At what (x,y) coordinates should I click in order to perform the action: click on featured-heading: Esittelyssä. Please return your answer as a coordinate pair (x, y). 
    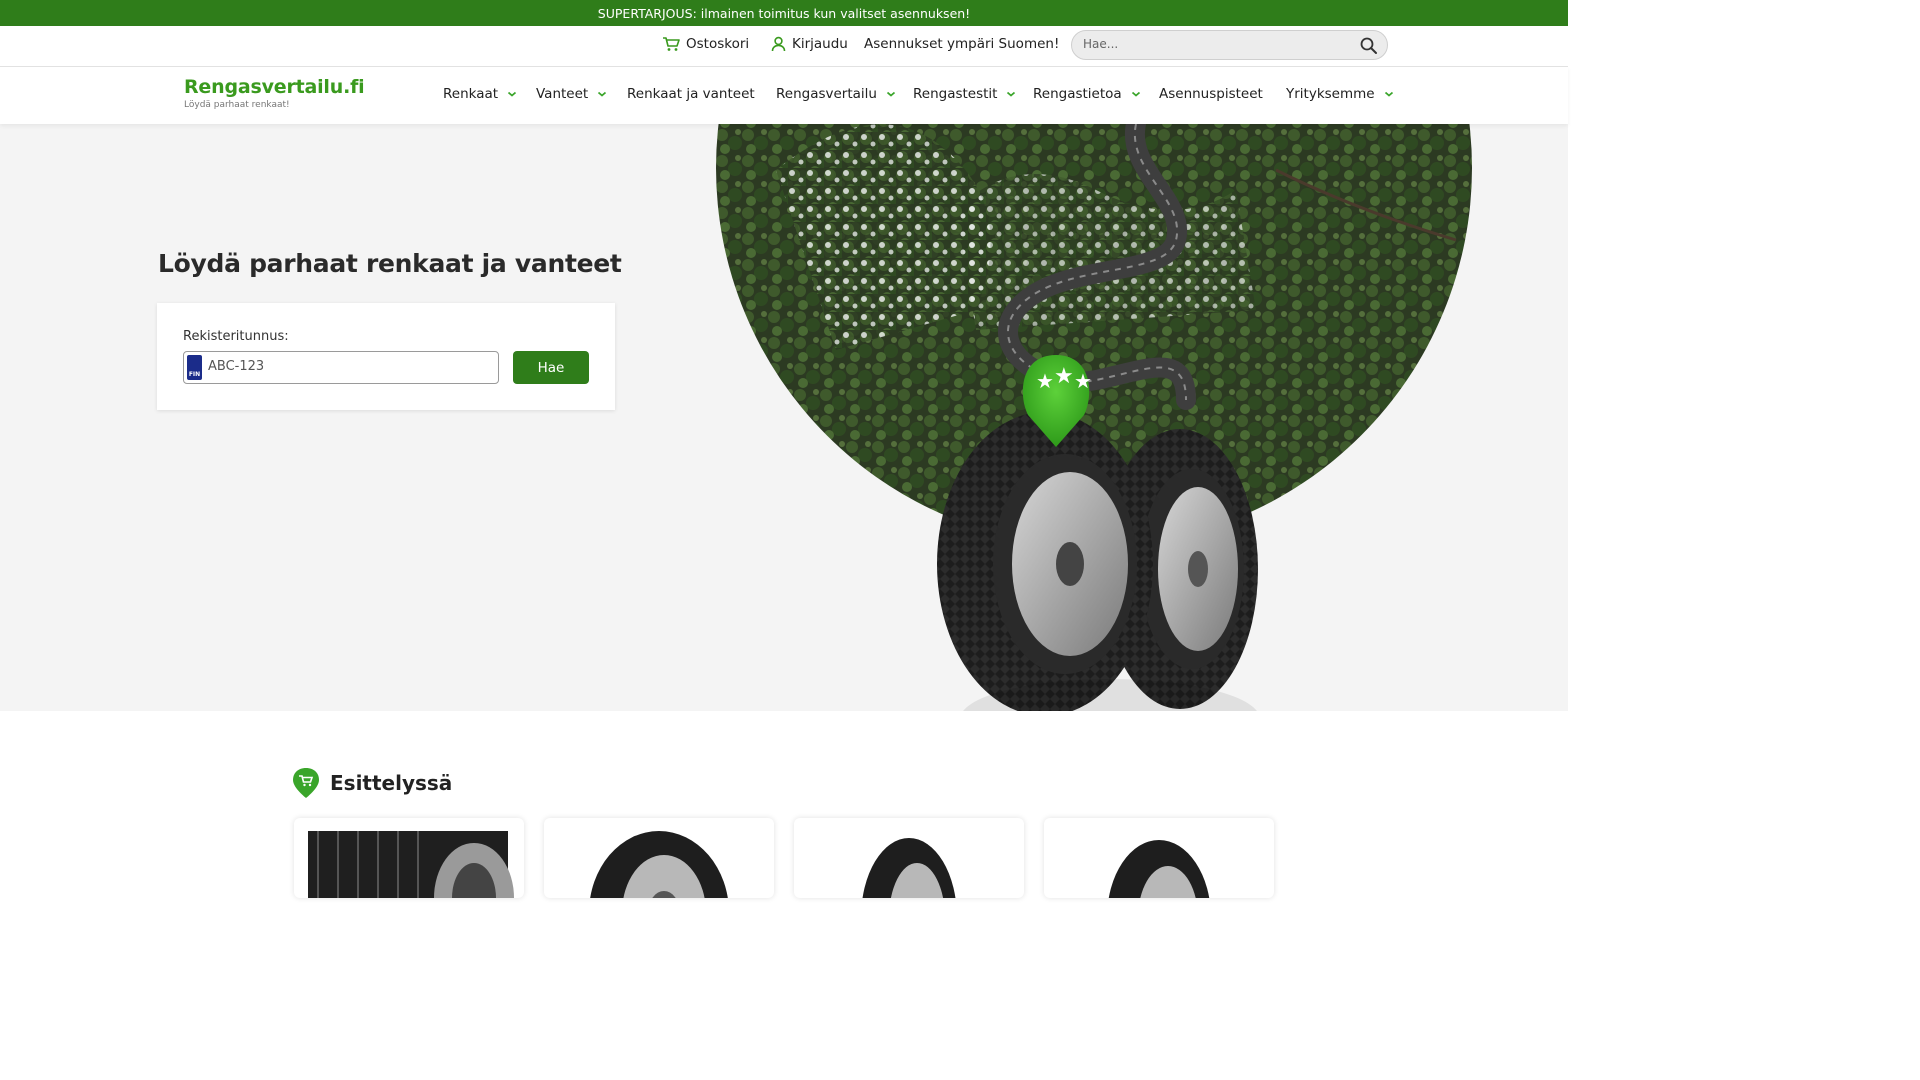
    Looking at the image, I should click on (372, 783).